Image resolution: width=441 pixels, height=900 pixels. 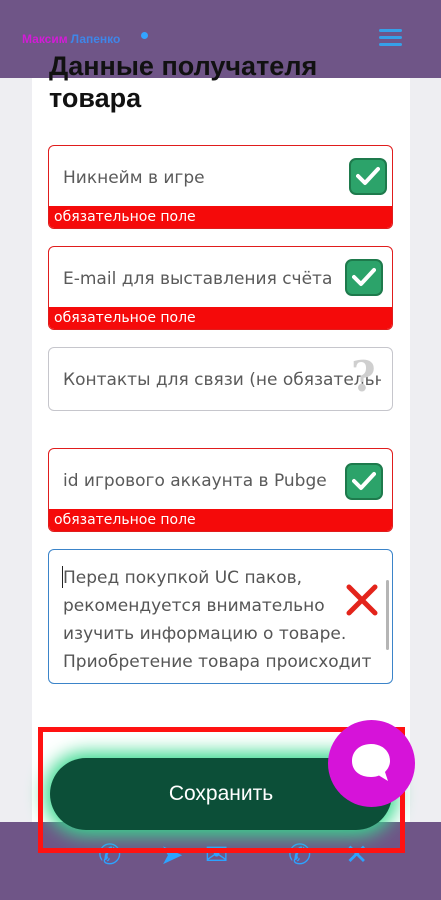 What do you see at coordinates (195, 481) in the screenshot?
I see `game-id-placeholder: id игрового аккаунта в Pubge` at bounding box center [195, 481].